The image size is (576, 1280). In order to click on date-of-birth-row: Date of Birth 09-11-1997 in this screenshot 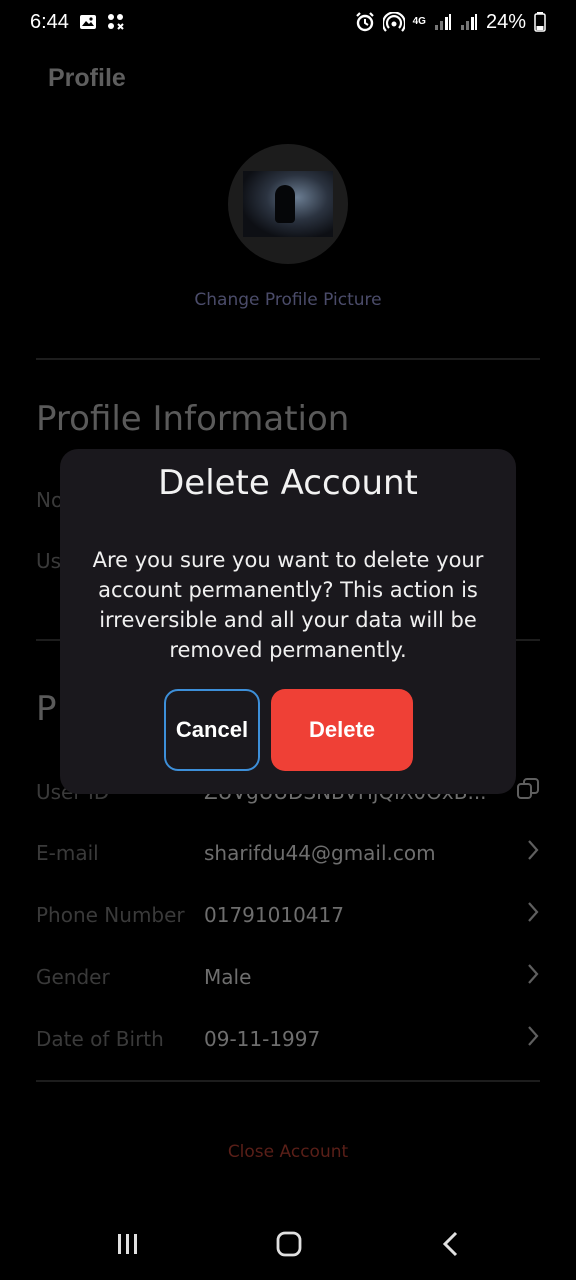, I will do `click(288, 1039)`.